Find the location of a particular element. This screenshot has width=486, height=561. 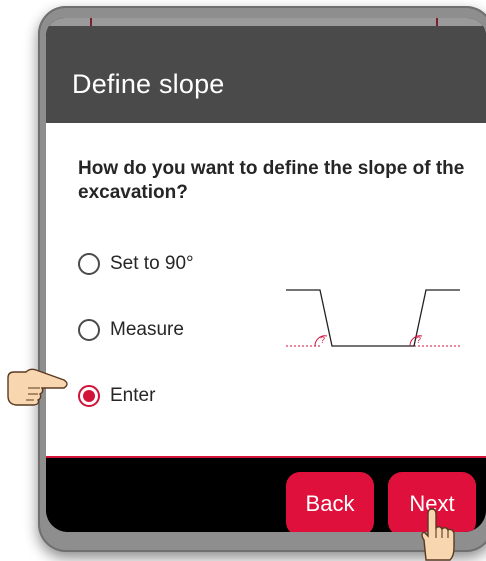

option-set-to-90: Set to 90° is located at coordinates (136, 264).